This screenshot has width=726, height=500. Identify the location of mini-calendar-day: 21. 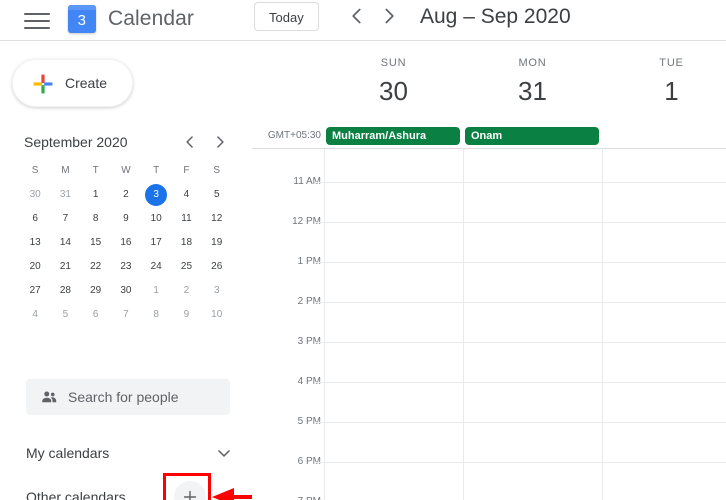
(65, 267).